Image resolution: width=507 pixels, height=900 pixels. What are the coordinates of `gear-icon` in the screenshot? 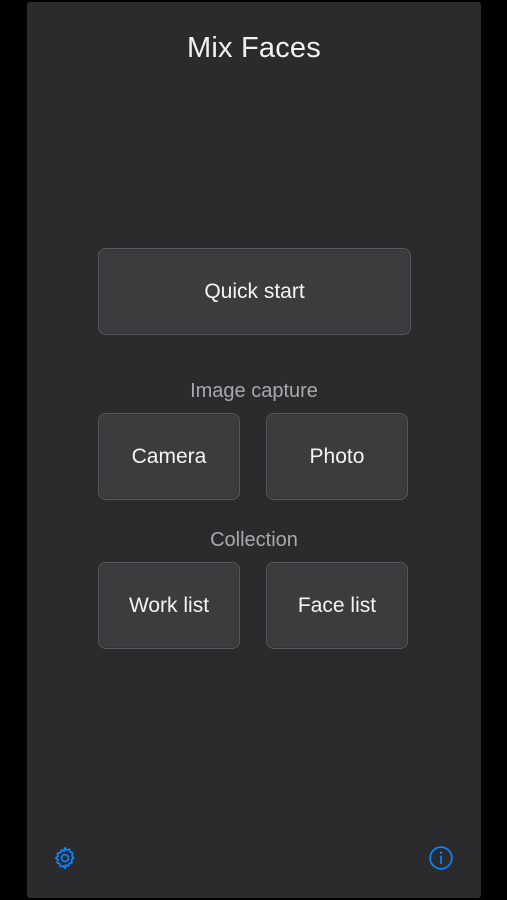 It's located at (64, 858).